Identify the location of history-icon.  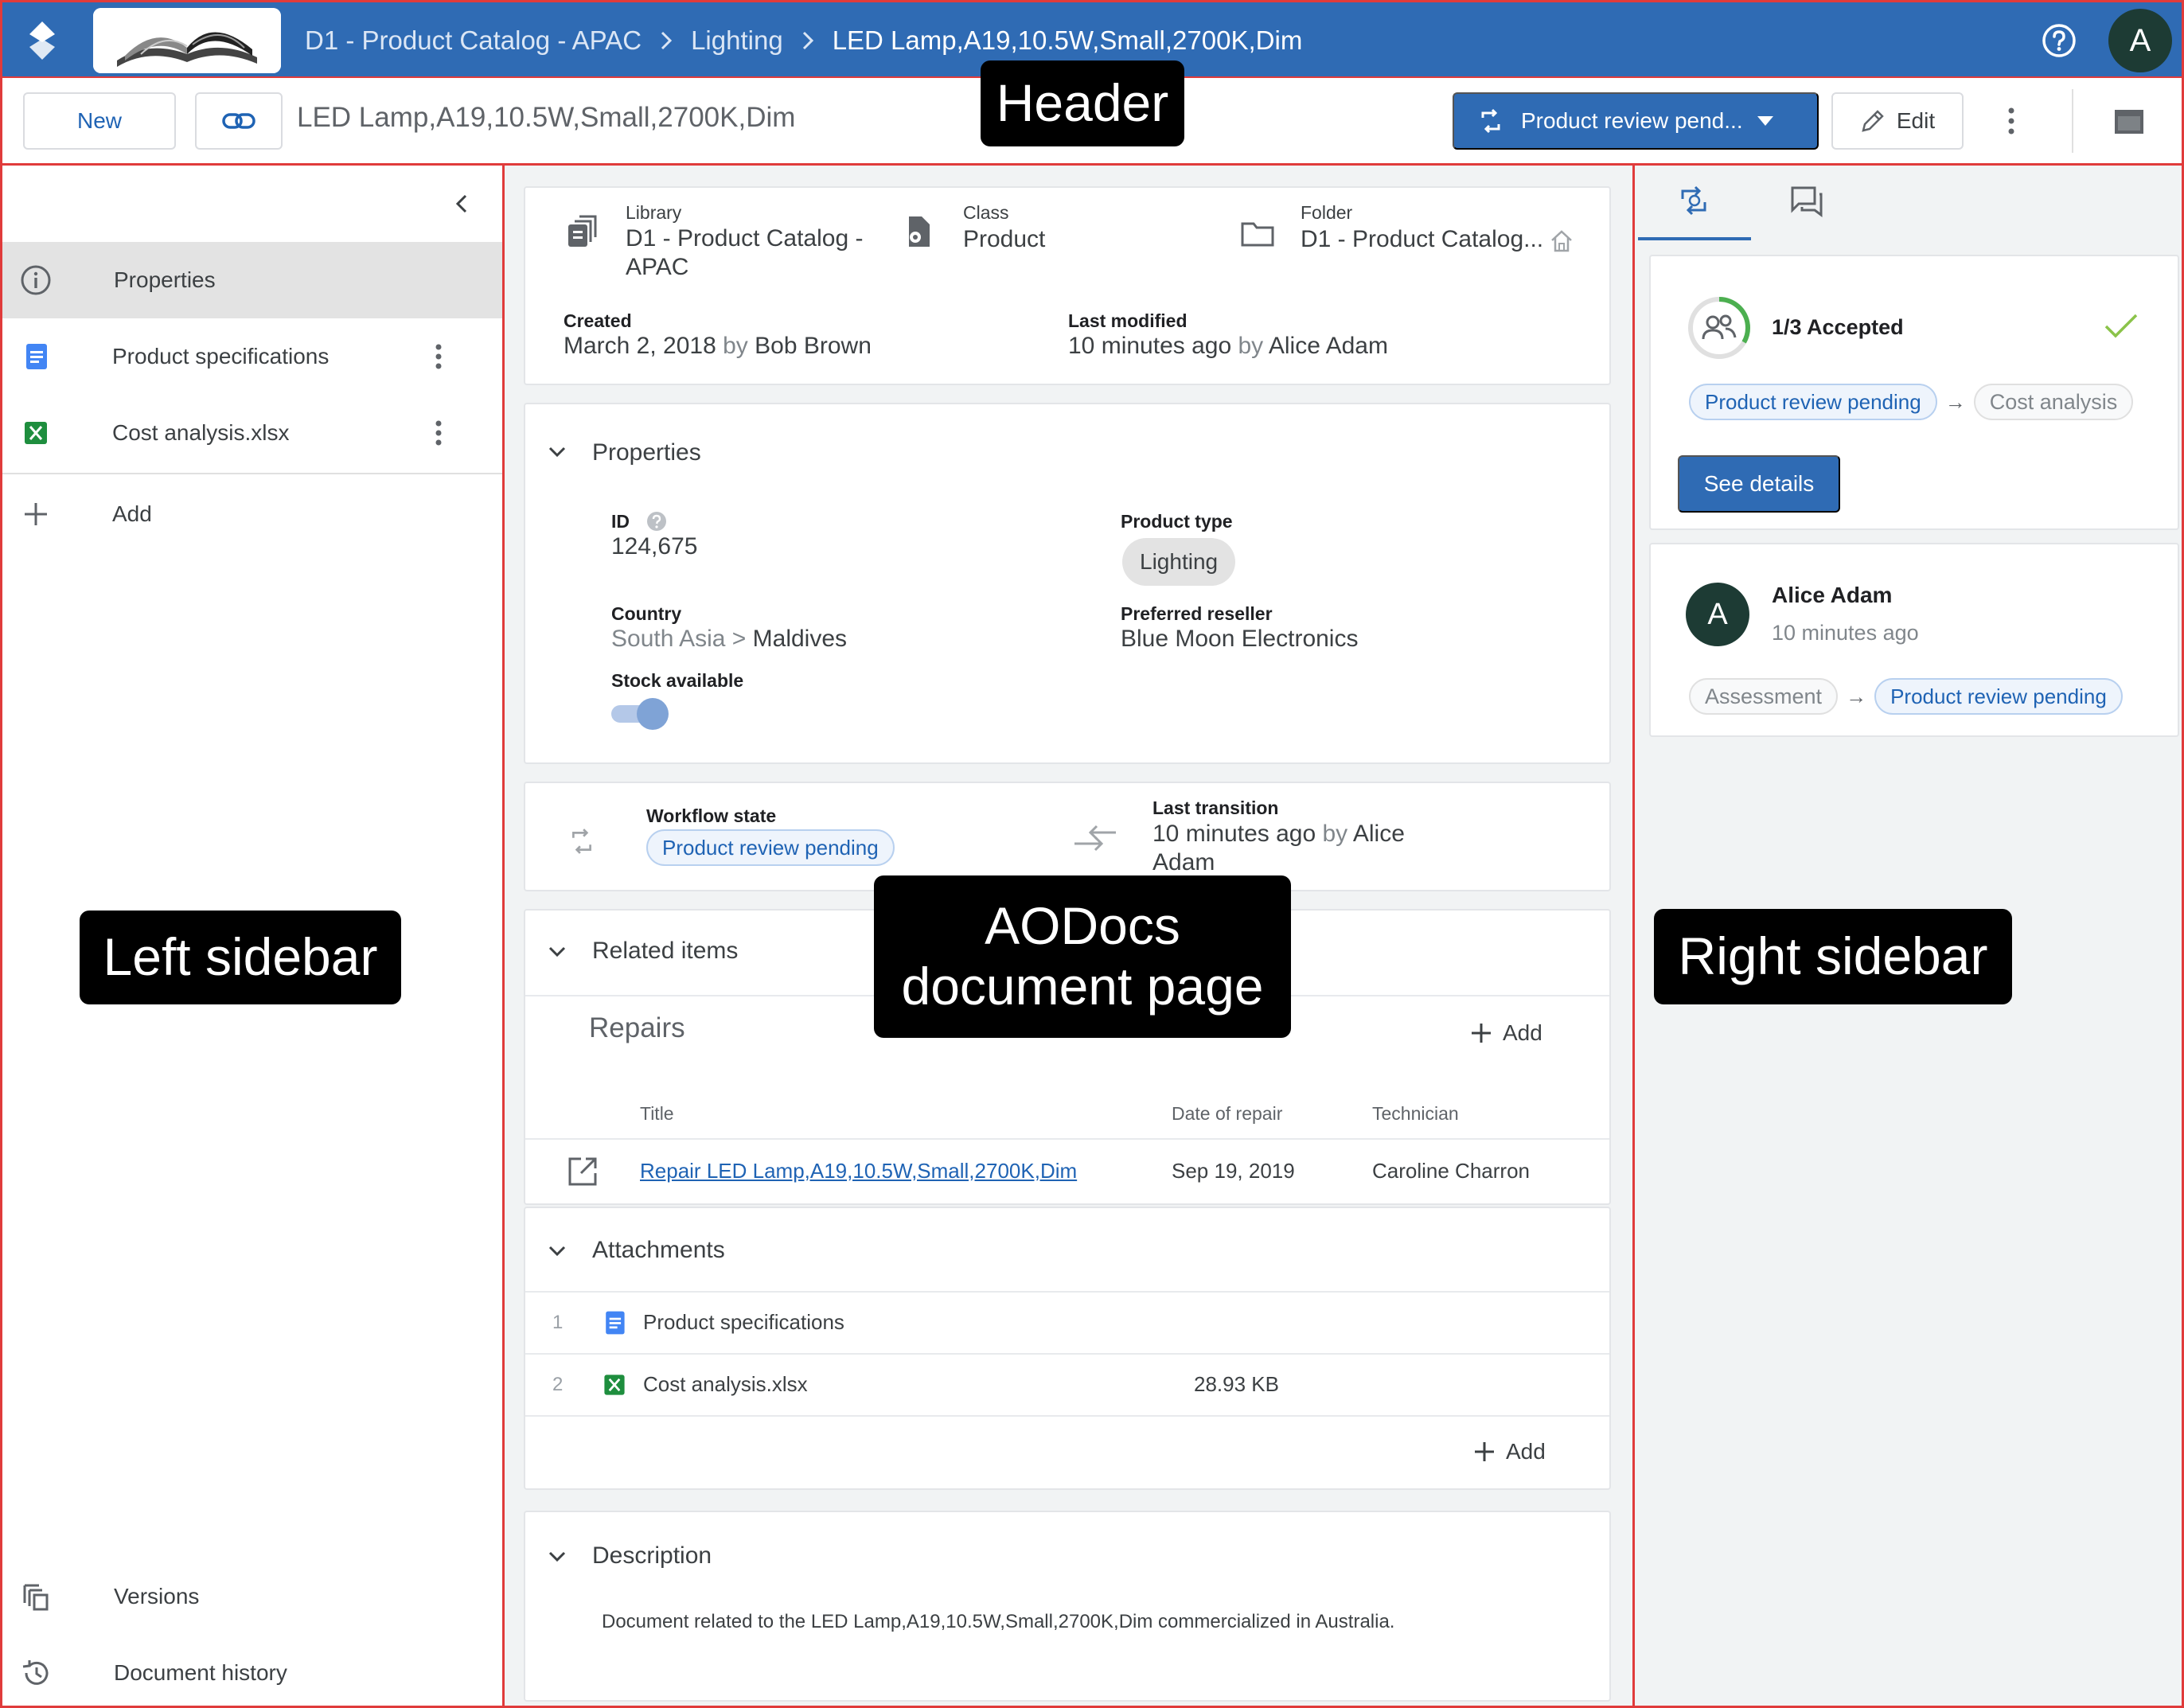
(35, 1672).